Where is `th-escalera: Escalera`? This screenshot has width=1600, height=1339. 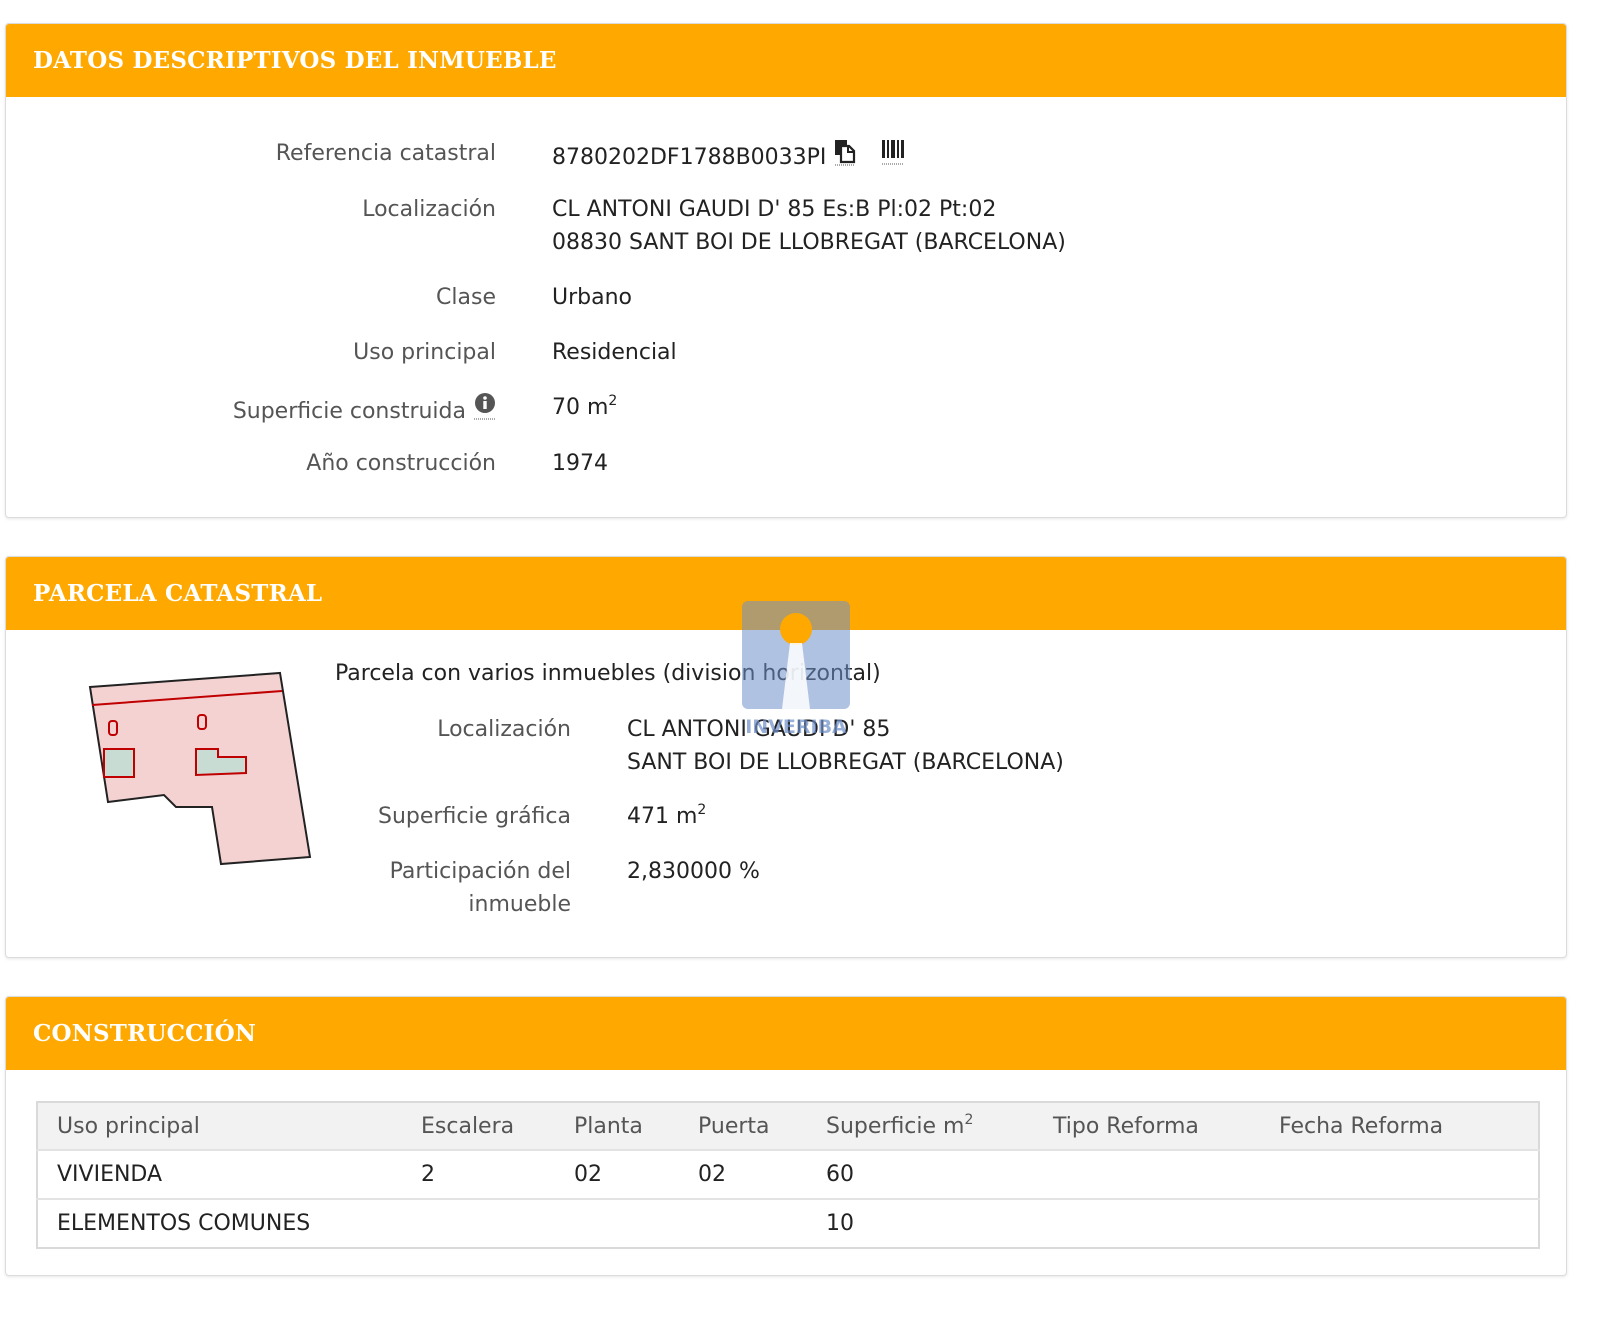 th-escalera: Escalera is located at coordinates (478, 1126).